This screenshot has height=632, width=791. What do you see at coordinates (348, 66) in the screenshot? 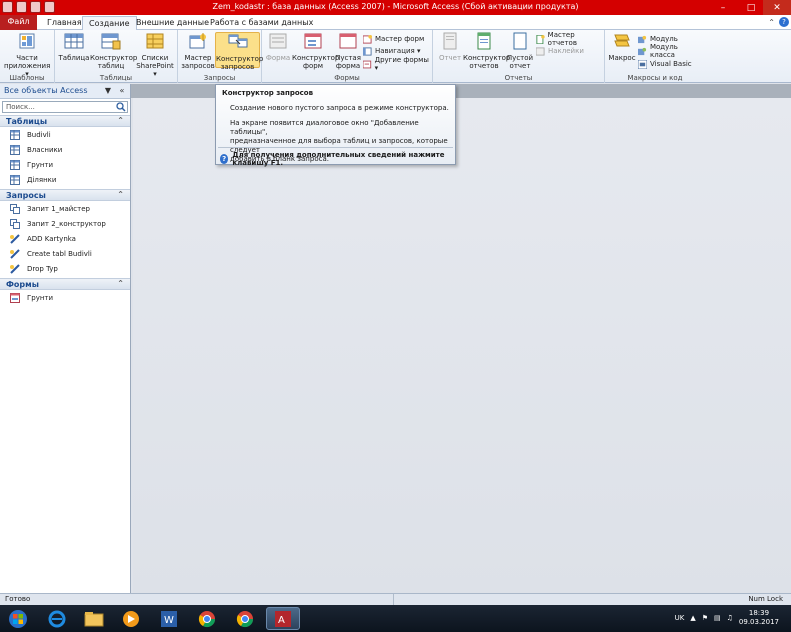
I see `blank-form-label-2: форма` at bounding box center [348, 66].